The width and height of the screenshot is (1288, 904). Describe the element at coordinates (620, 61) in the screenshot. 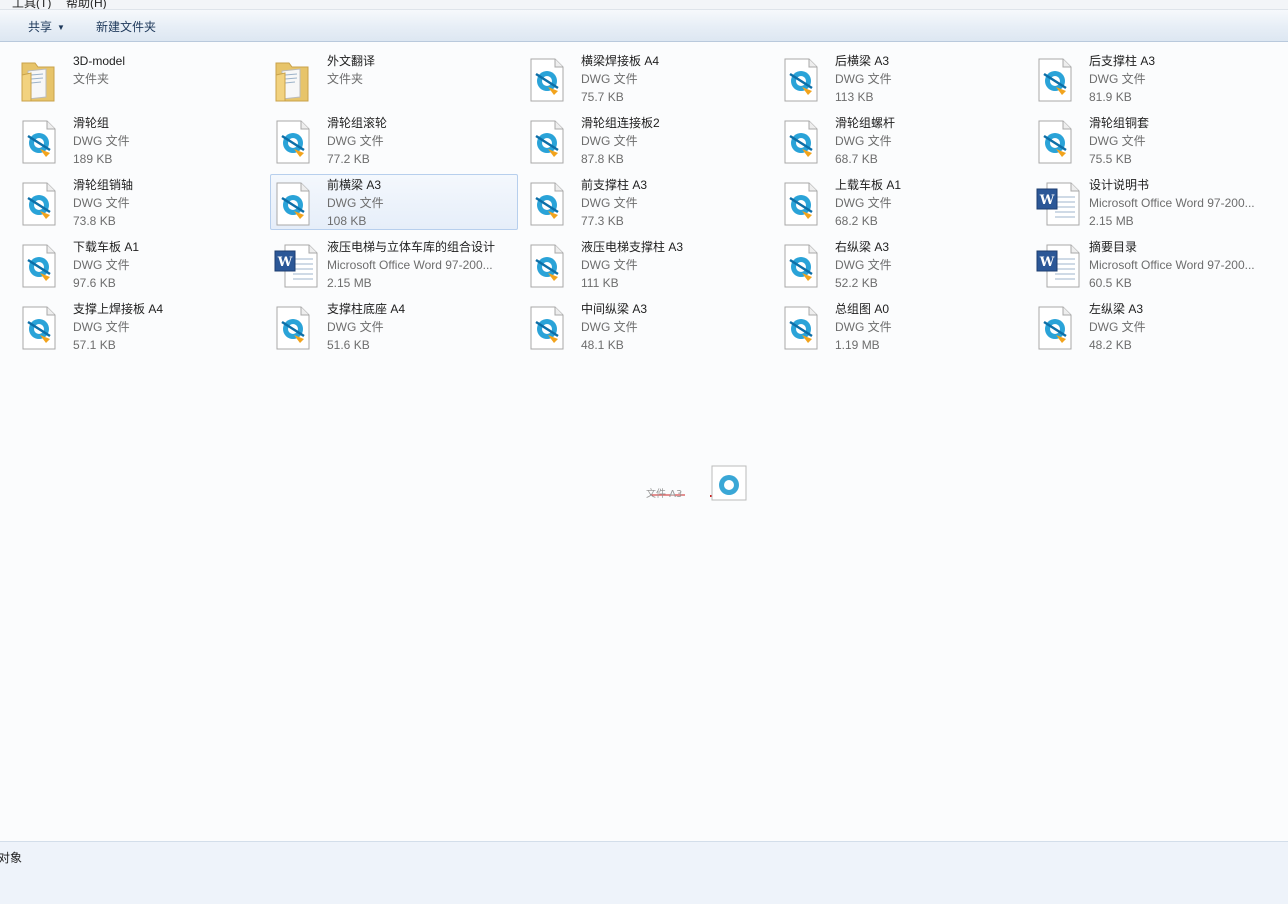

I see `item-name: 横梁焊接板 A4` at that location.